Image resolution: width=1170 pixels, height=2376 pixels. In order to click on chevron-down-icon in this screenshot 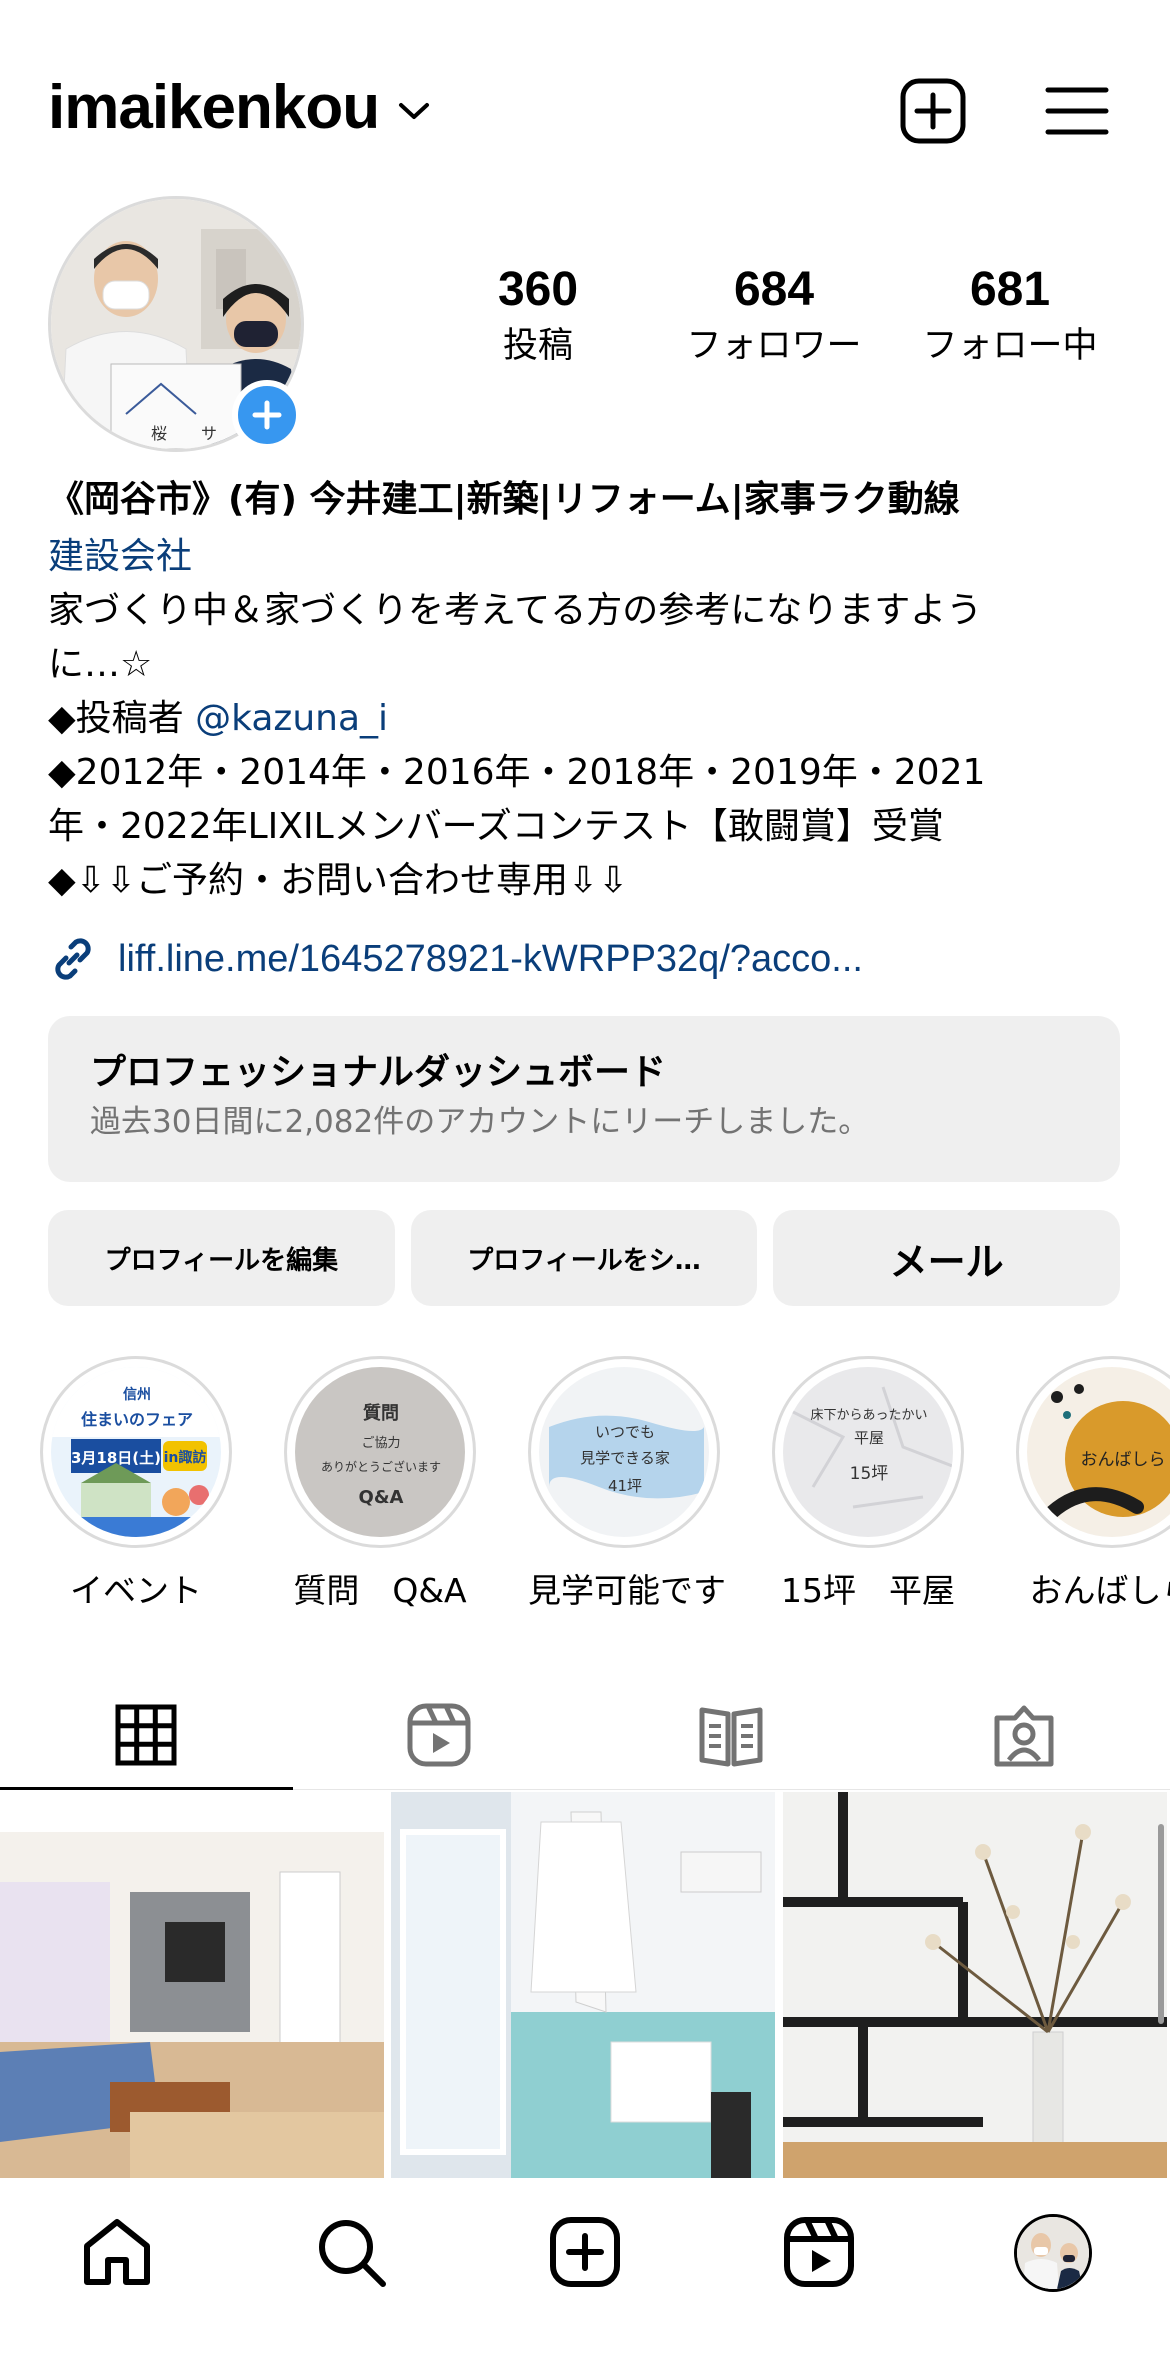, I will do `click(414, 110)`.